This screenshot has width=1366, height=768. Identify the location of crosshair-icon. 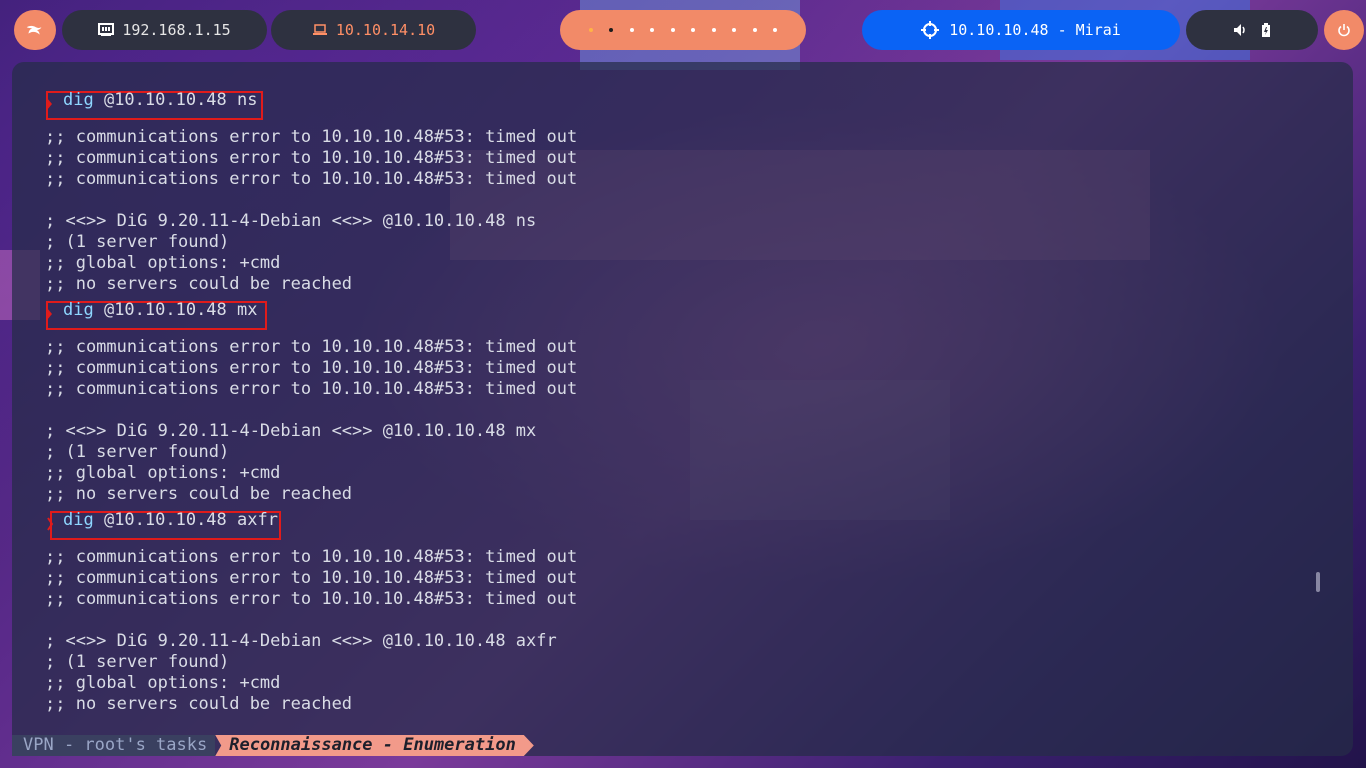
(930, 30).